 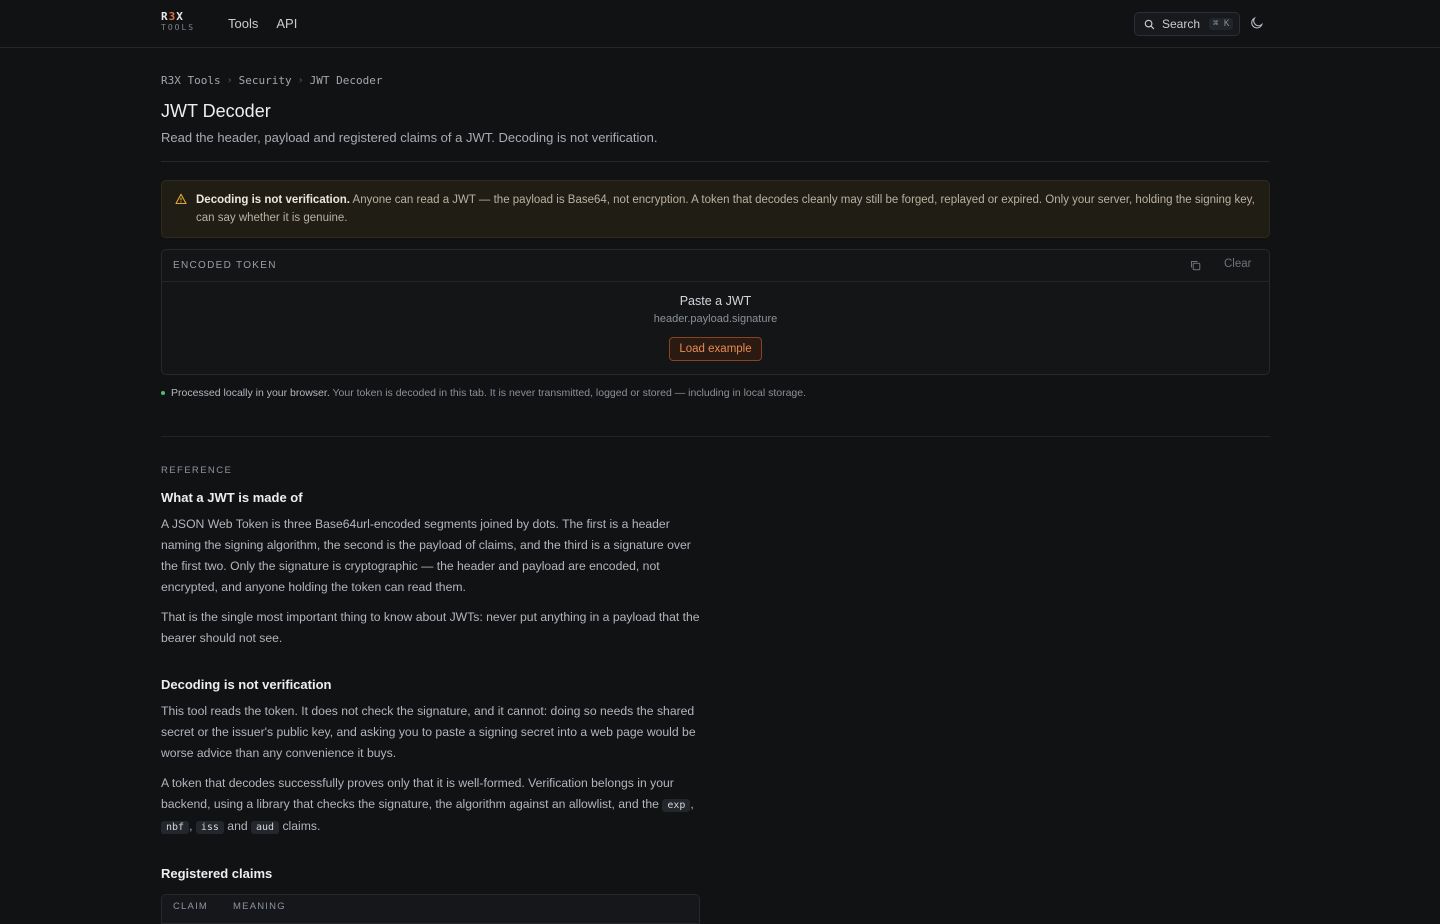 I want to click on status-dot-icon, so click(x=163, y=393).